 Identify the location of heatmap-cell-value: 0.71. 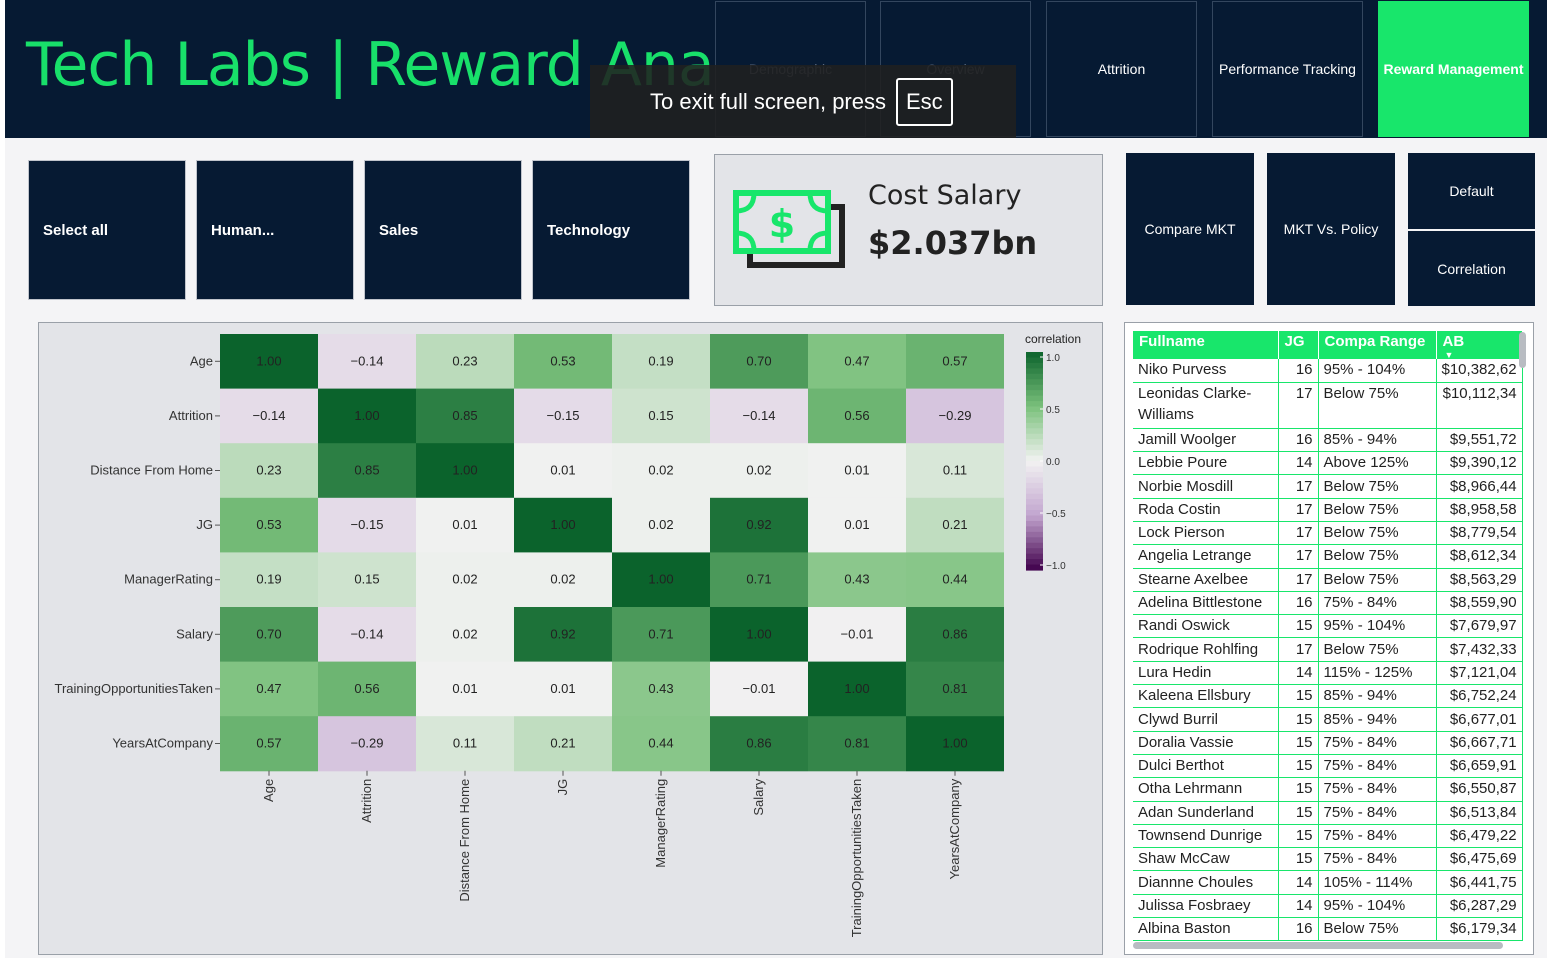
(660, 633).